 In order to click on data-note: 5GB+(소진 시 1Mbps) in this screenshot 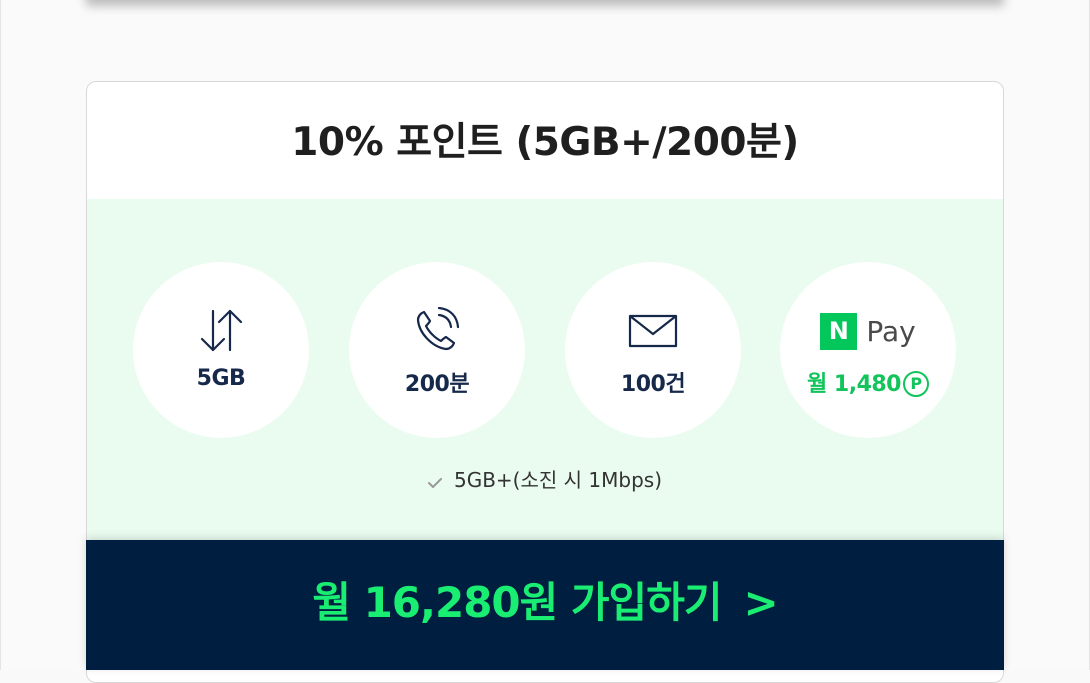, I will do `click(545, 479)`.